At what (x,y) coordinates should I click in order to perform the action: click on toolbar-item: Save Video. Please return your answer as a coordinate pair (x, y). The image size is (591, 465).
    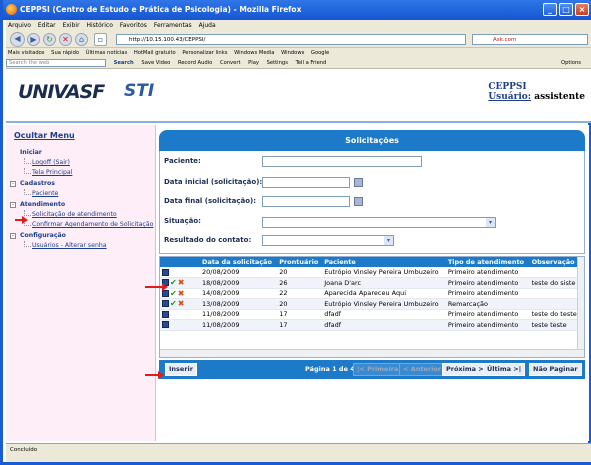
    Looking at the image, I should click on (155, 63).